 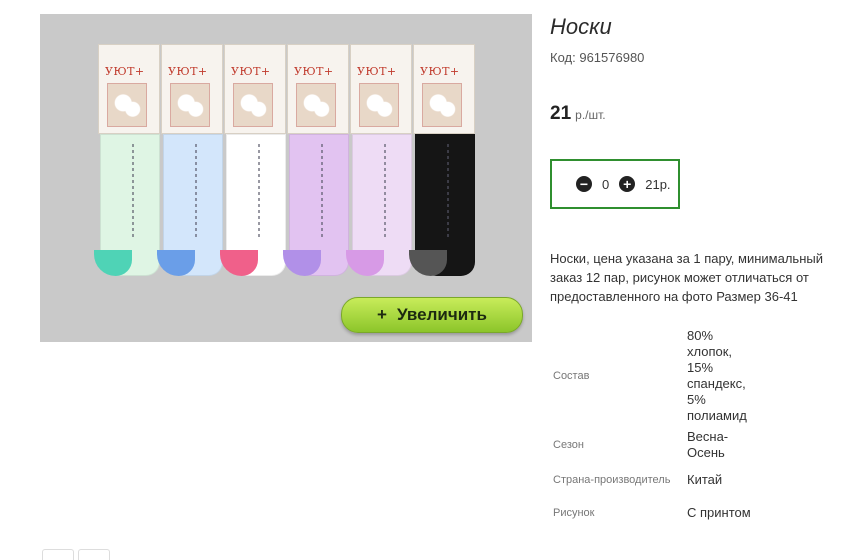 I want to click on line-total: 21р., so click(x=658, y=184).